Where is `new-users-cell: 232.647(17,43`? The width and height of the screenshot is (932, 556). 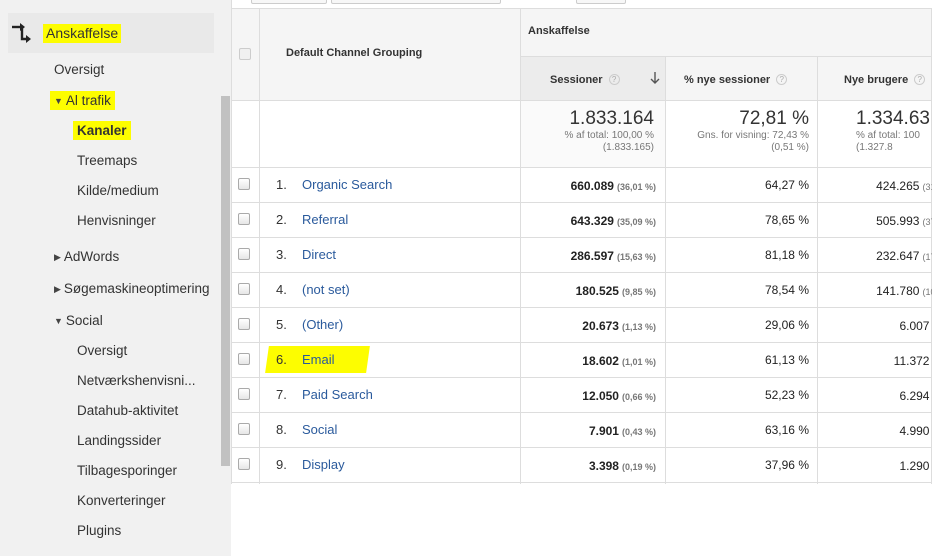 new-users-cell: 232.647(17,43 is located at coordinates (875, 255).